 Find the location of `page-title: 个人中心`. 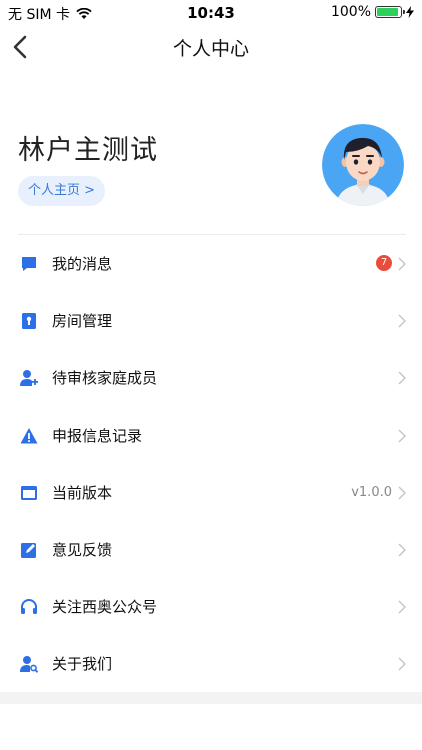

page-title: 个人中心 is located at coordinates (210, 49).